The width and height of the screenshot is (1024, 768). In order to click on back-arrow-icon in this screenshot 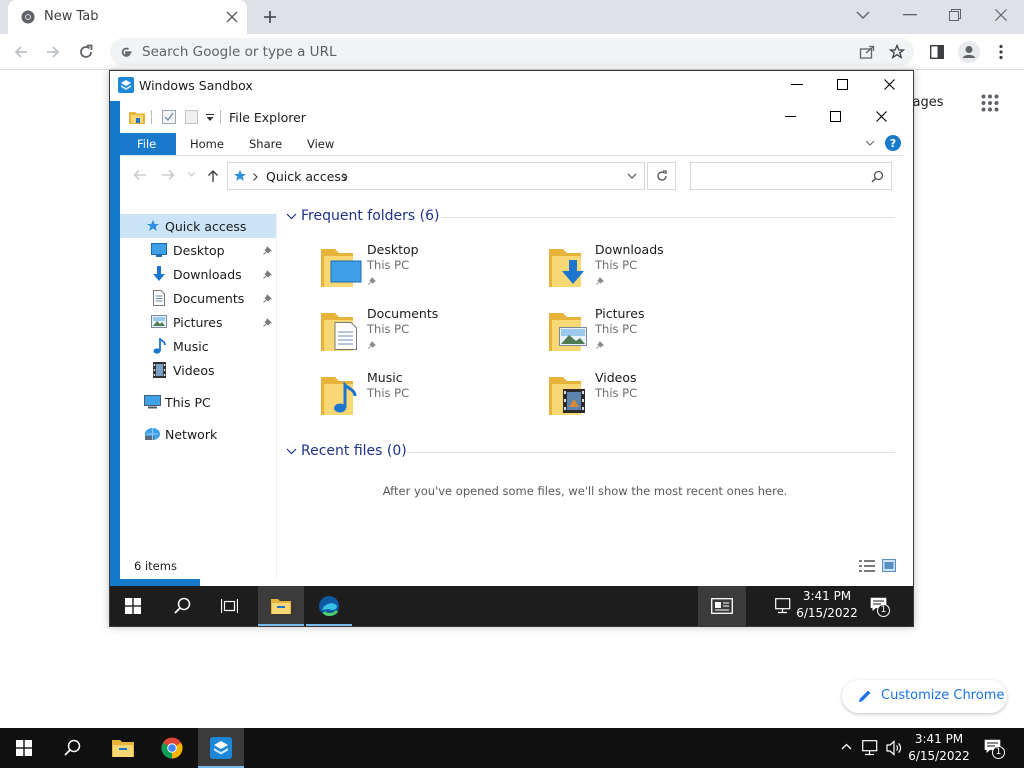, I will do `click(21, 52)`.